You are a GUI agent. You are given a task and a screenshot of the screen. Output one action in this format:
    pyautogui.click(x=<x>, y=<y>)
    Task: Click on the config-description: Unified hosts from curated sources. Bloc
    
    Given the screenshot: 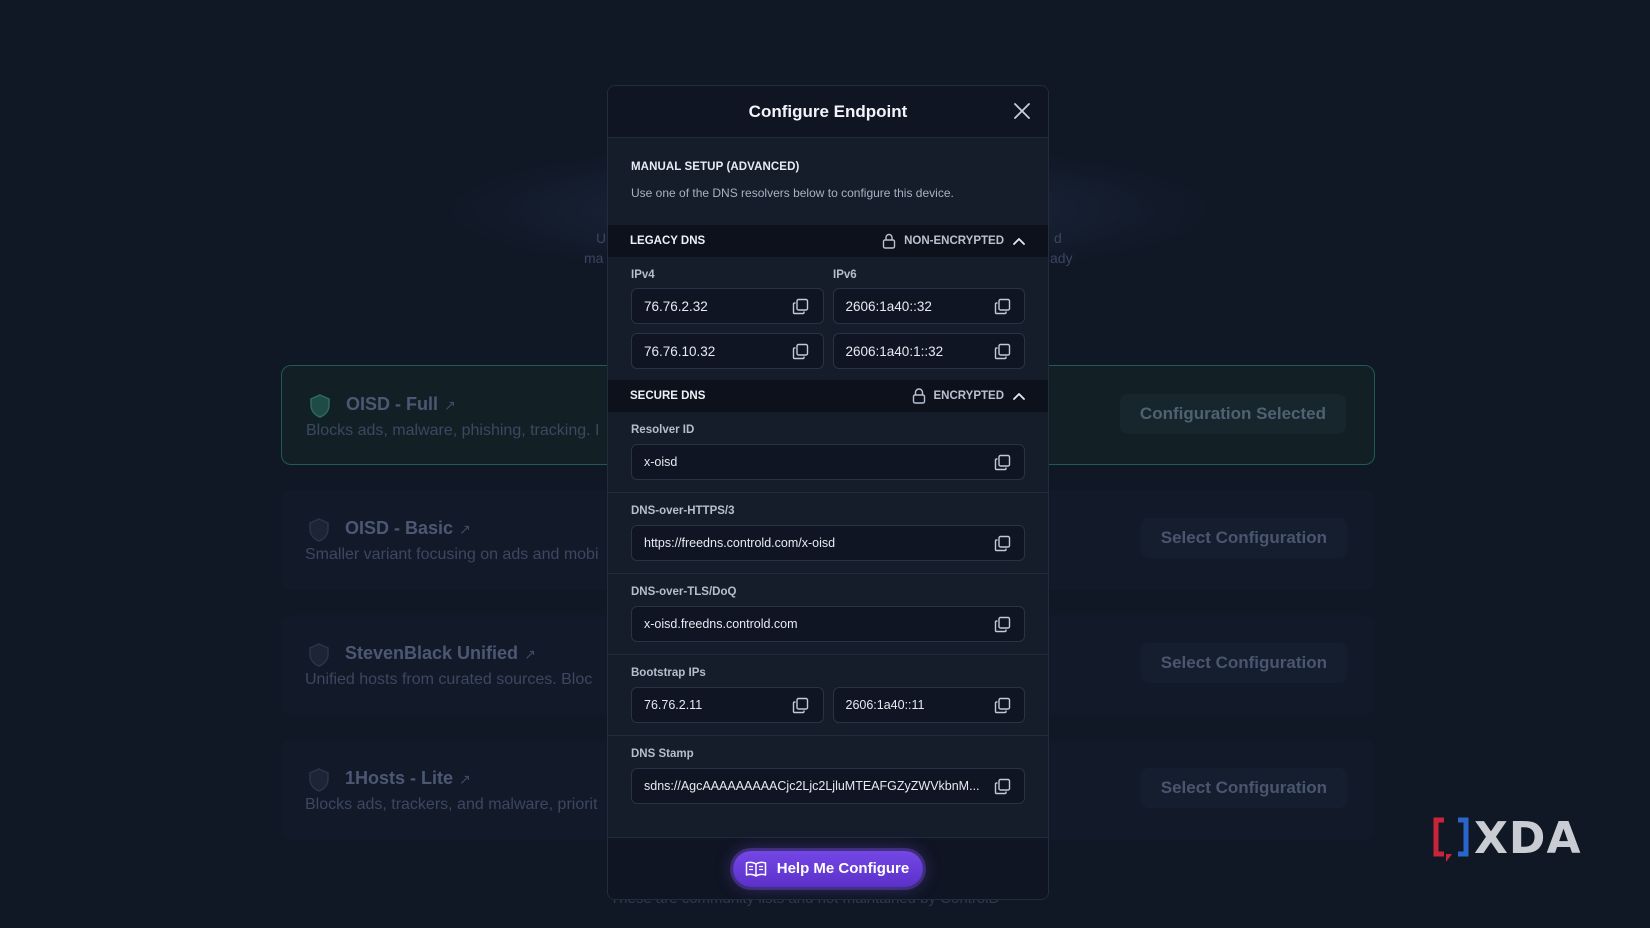 What is the action you would take?
    pyautogui.click(x=449, y=679)
    